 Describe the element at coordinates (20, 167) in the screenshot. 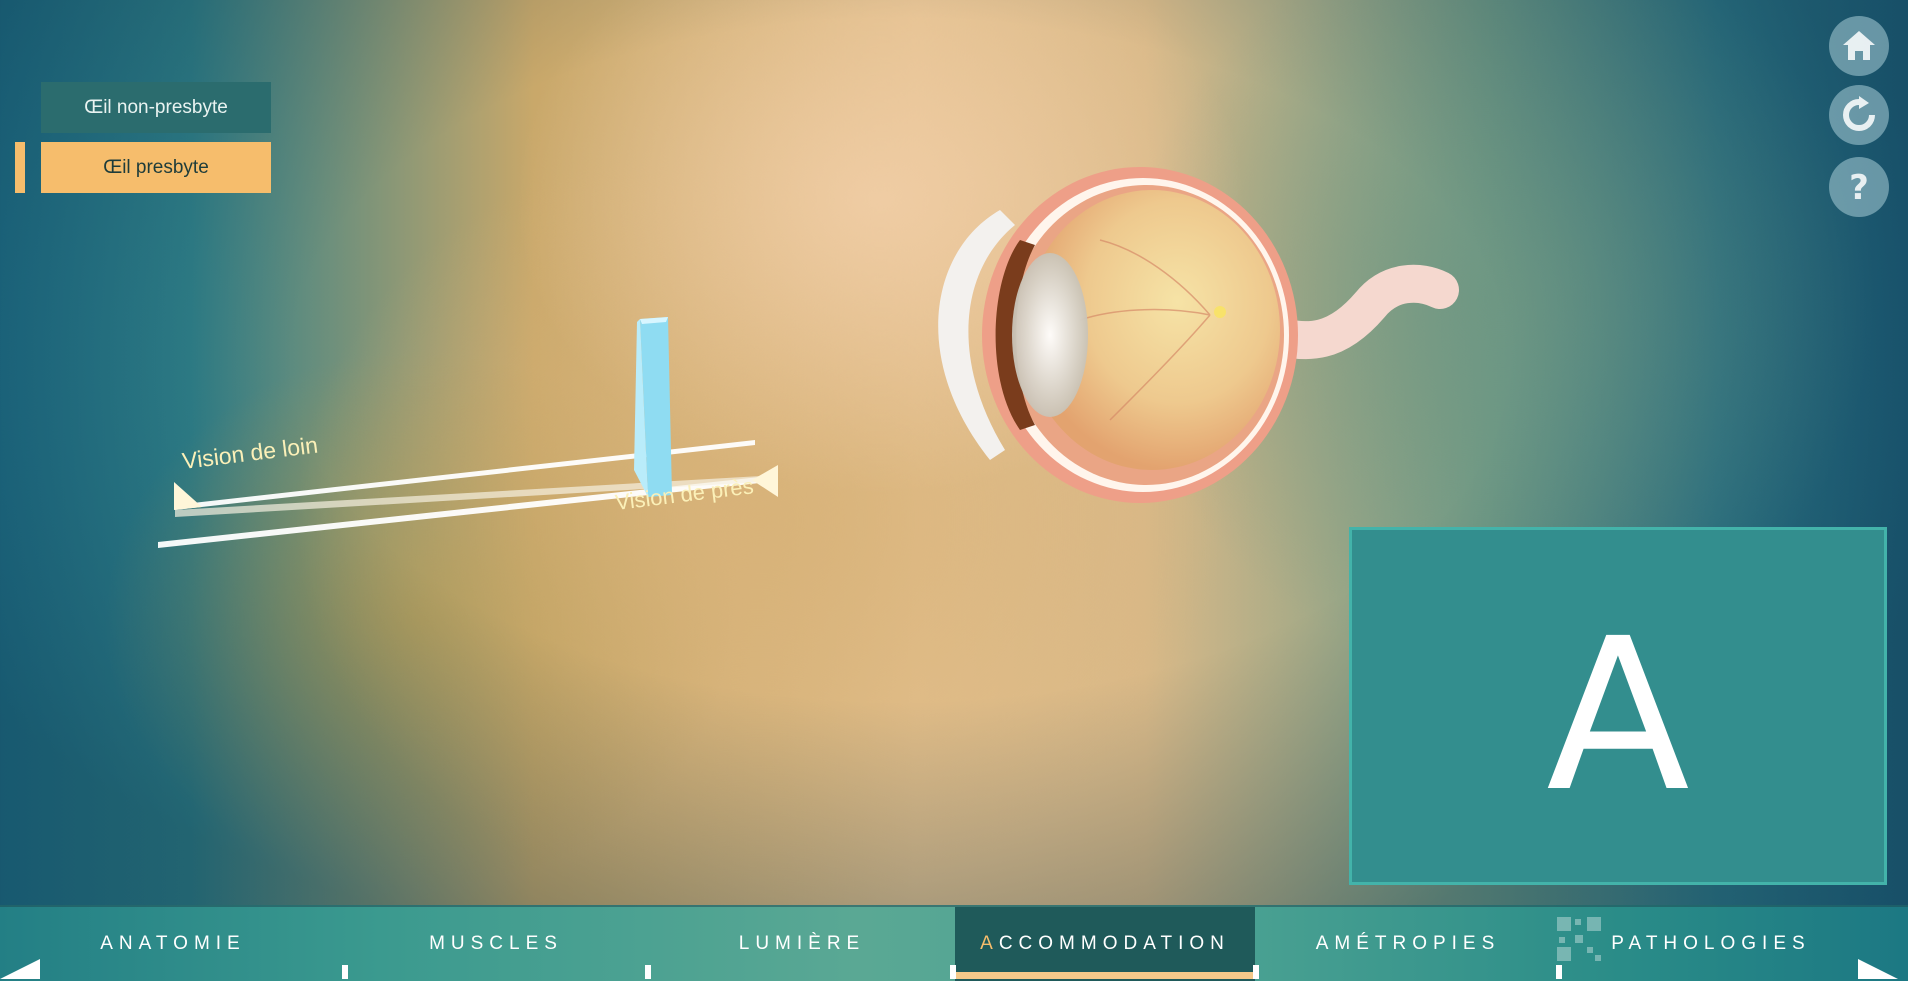

I see `selected-mode-indicator` at that location.